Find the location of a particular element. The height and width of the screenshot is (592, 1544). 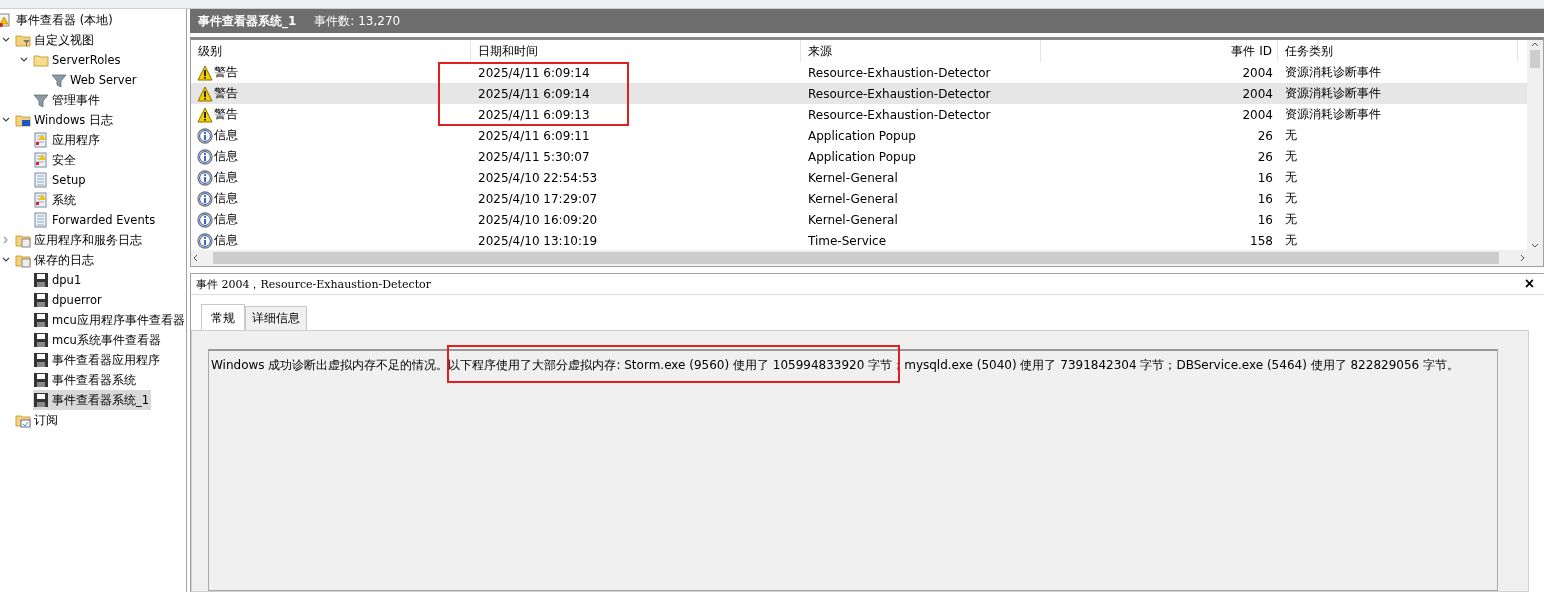

tree-item: 事件查看器系统_1 is located at coordinates (92, 400).